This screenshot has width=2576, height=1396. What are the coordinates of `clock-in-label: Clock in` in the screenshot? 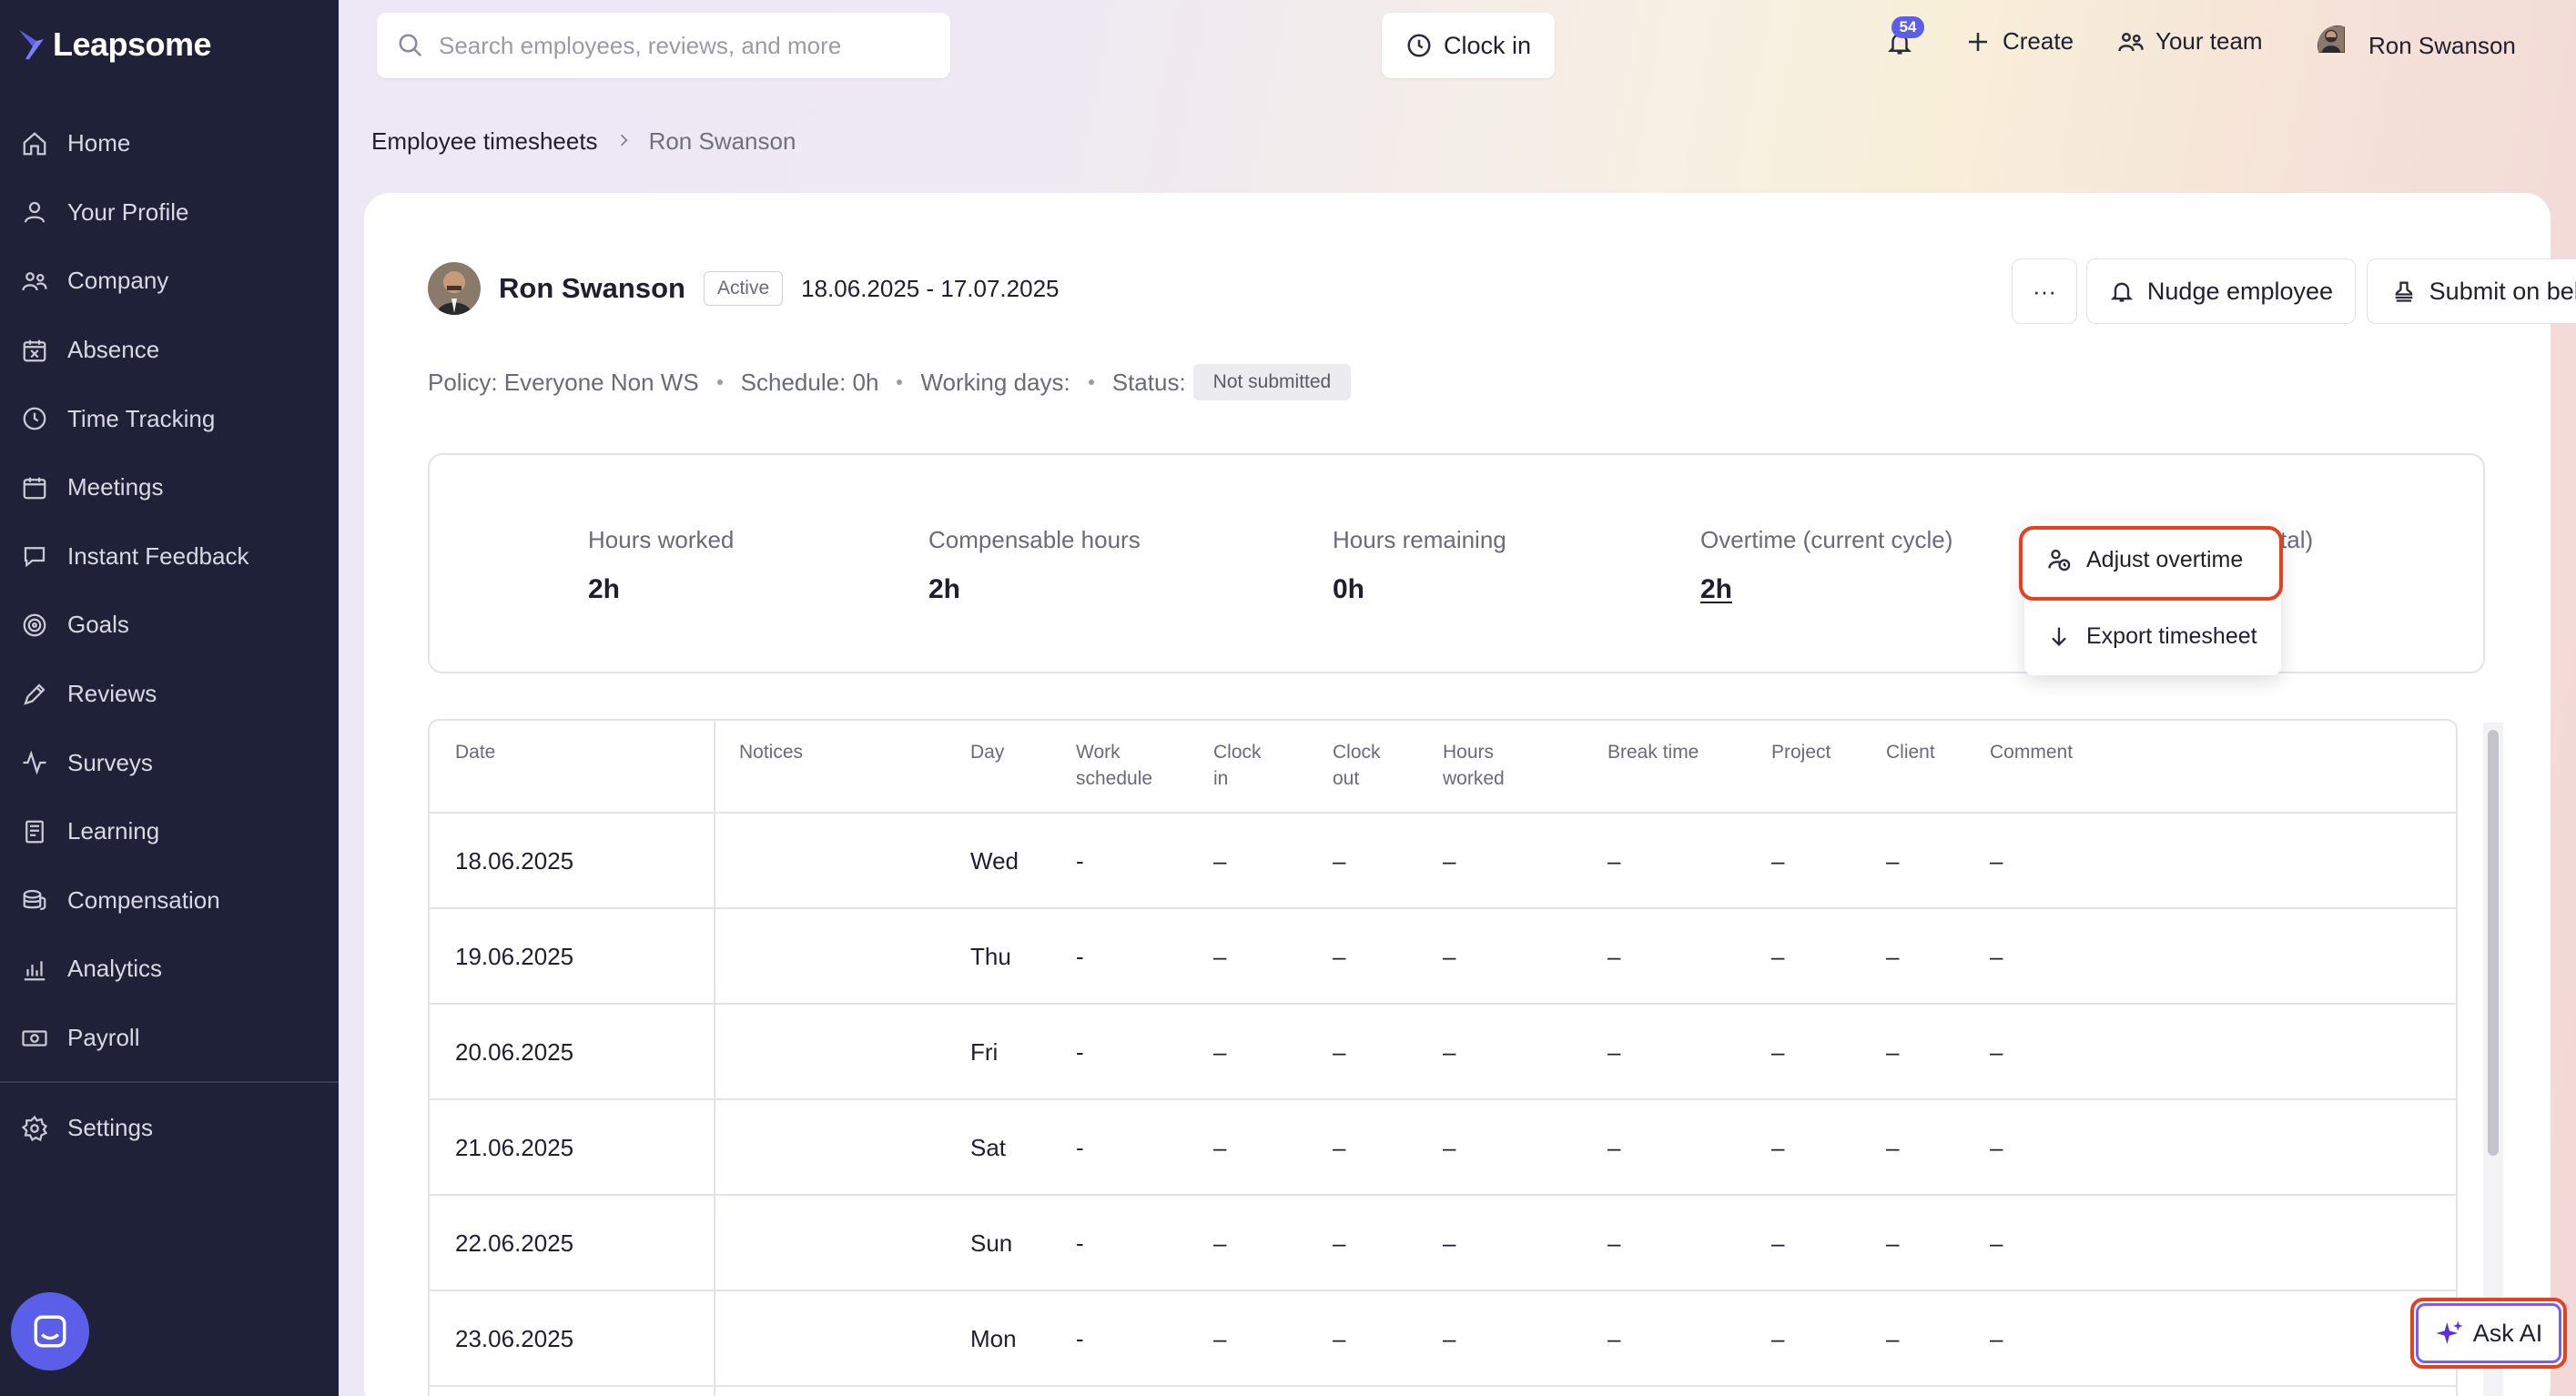 It's located at (1487, 45).